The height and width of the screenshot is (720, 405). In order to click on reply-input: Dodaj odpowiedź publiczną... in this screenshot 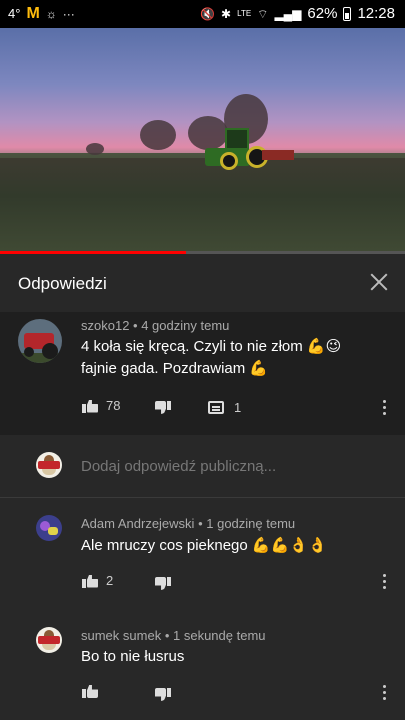, I will do `click(178, 466)`.